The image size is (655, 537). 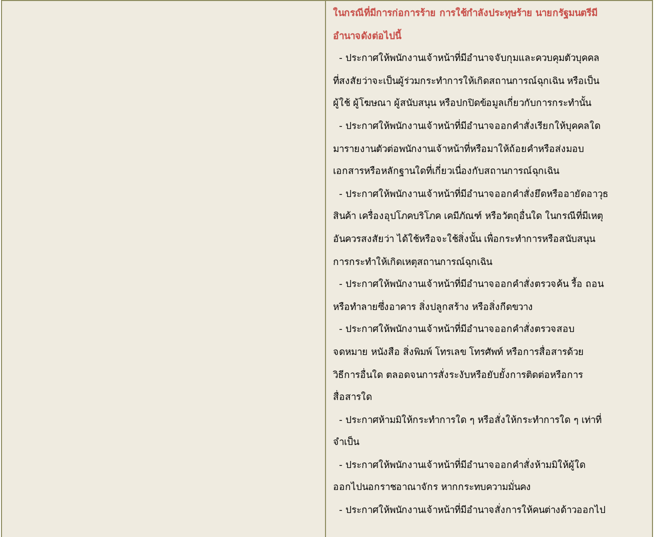 I want to click on paragraph: - ประกาศให้พนักงานเจ้าหน้าที่มีอำนาจออกคำสั่งห้ามมิให้ผู้ใด ออกไปนอกราชอาณาจักร หากกระทบความมั่นคง, so click(x=459, y=476).